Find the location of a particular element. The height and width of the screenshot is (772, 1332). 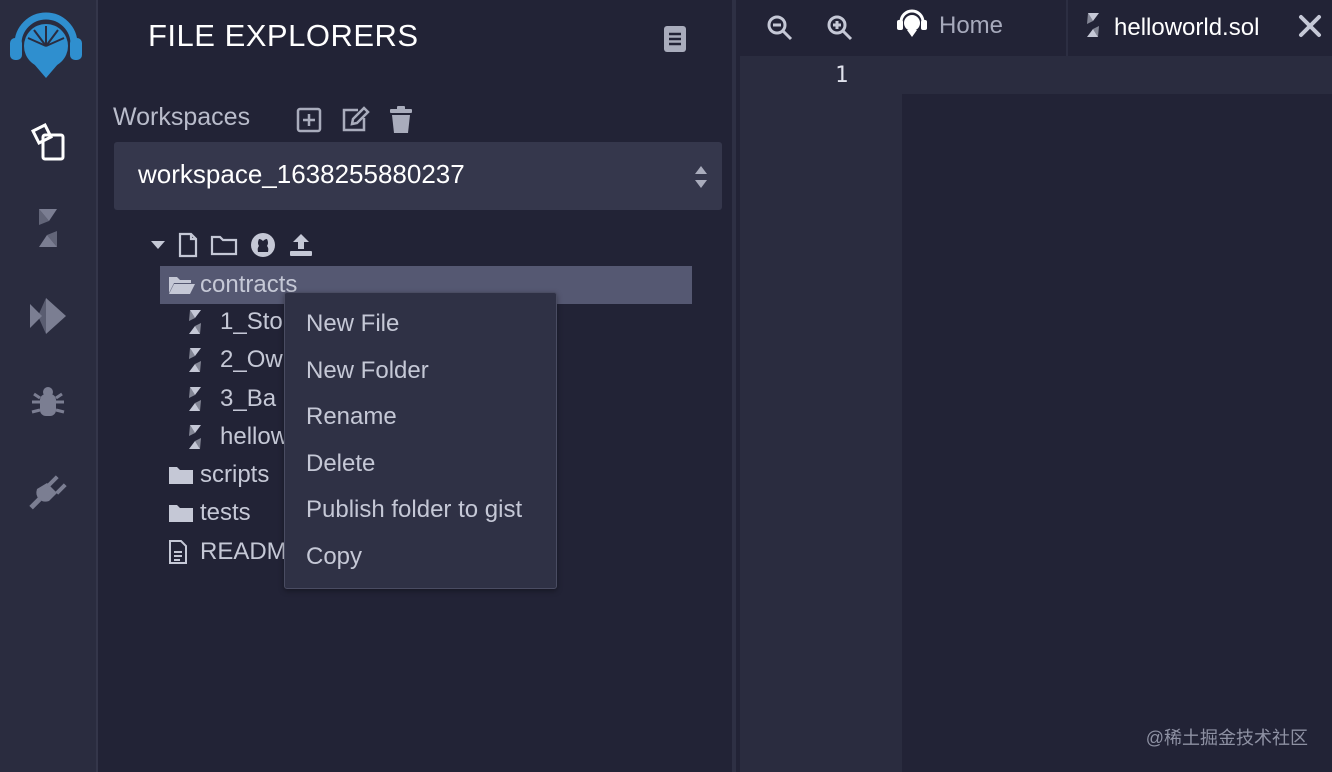

deploy-run-icon is located at coordinates (48, 316).